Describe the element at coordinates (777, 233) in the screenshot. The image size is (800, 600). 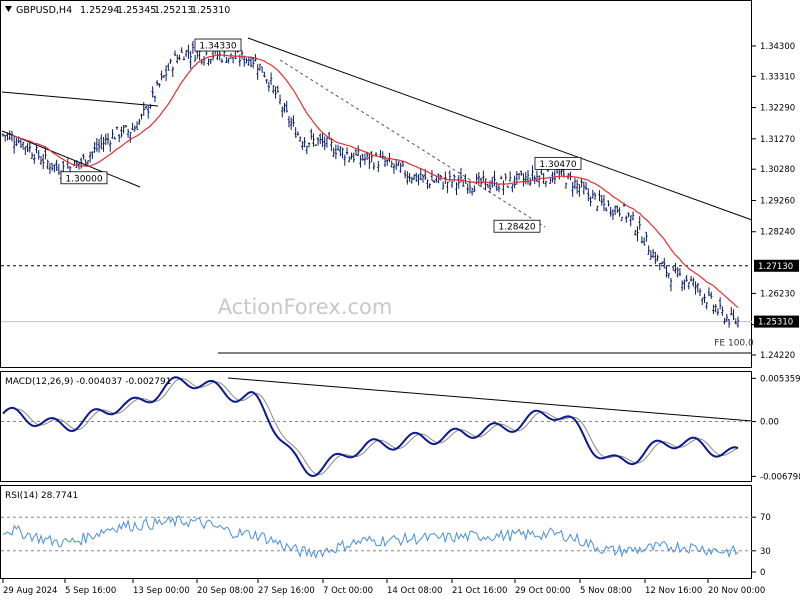
I see `price-tick-label: 1.28240` at that location.